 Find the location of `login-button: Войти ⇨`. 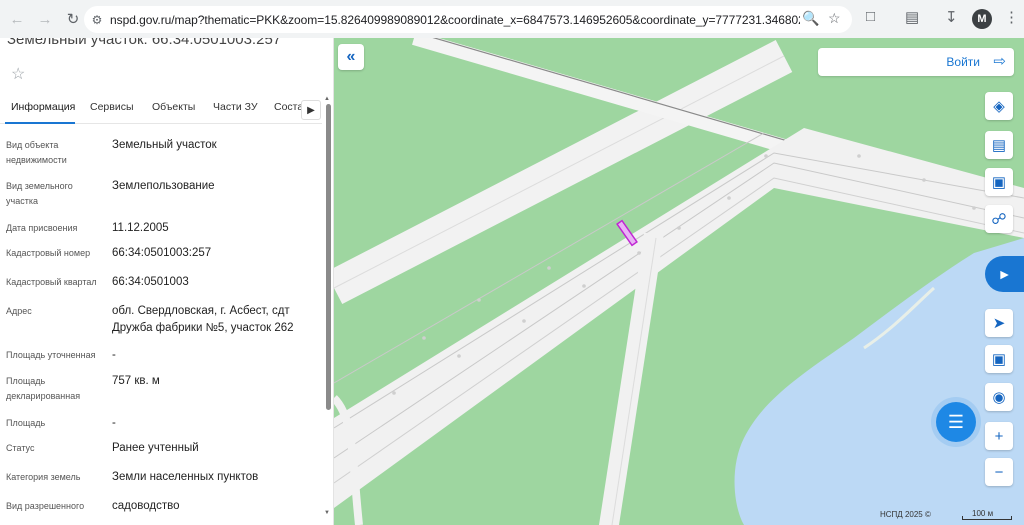

login-button: Войти ⇨ is located at coordinates (916, 62).